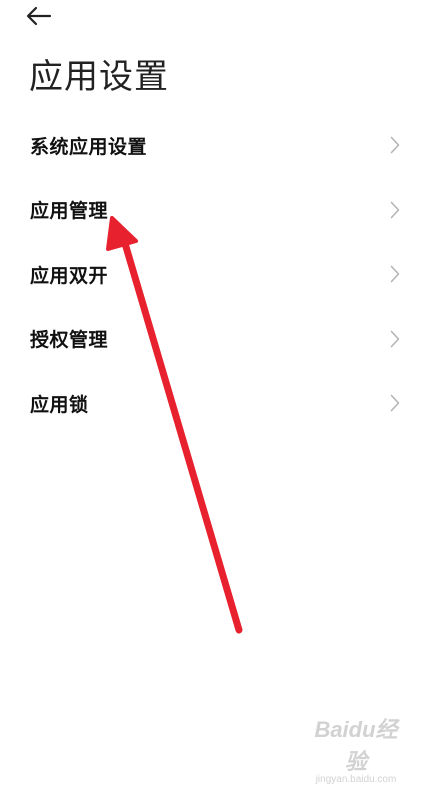  I want to click on list-item-label: 应用锁, so click(59, 404).